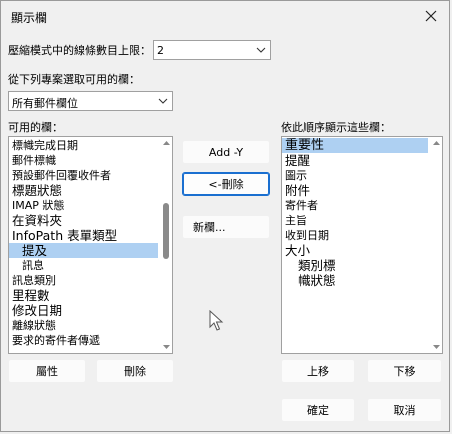 This screenshot has height=434, width=452. What do you see at coordinates (83, 205) in the screenshot?
I see `list-item: IMAP 狀態` at bounding box center [83, 205].